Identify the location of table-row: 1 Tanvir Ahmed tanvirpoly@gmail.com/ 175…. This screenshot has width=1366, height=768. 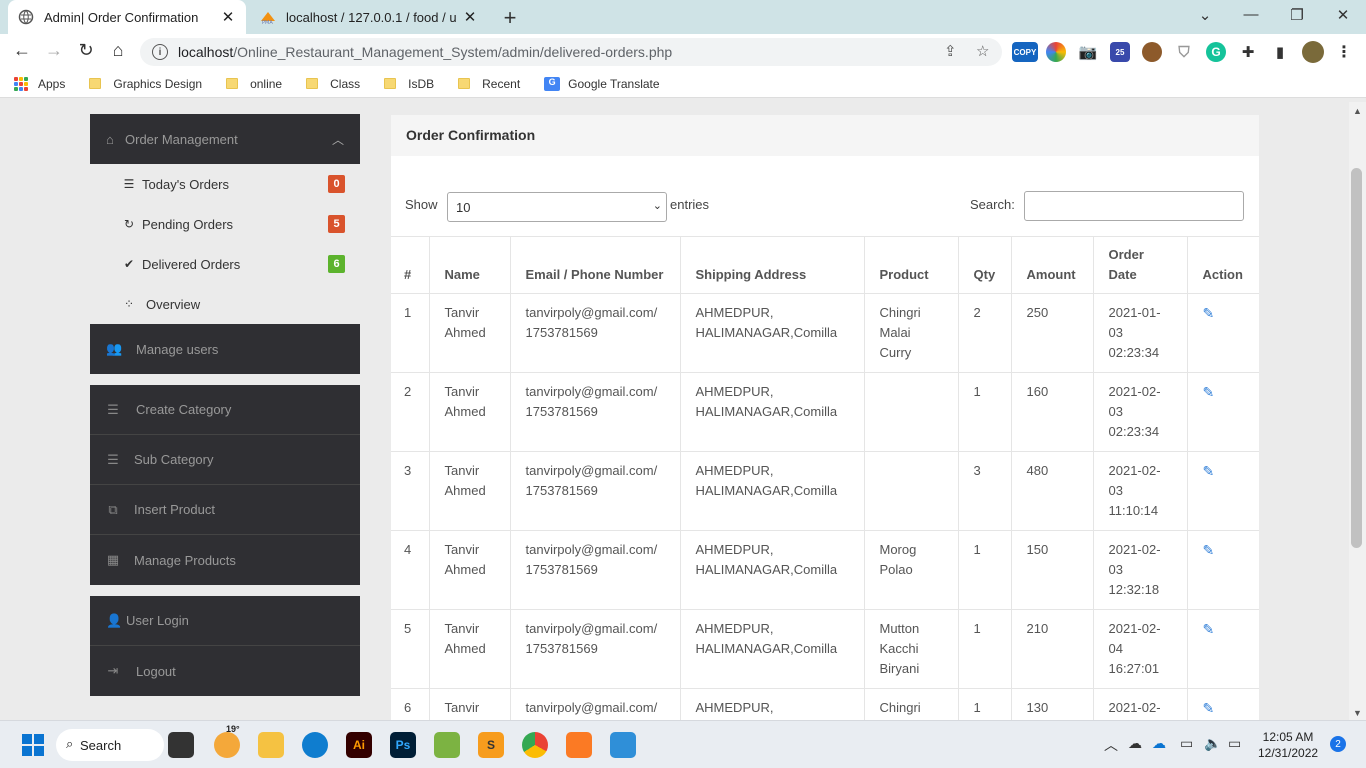
(825, 333).